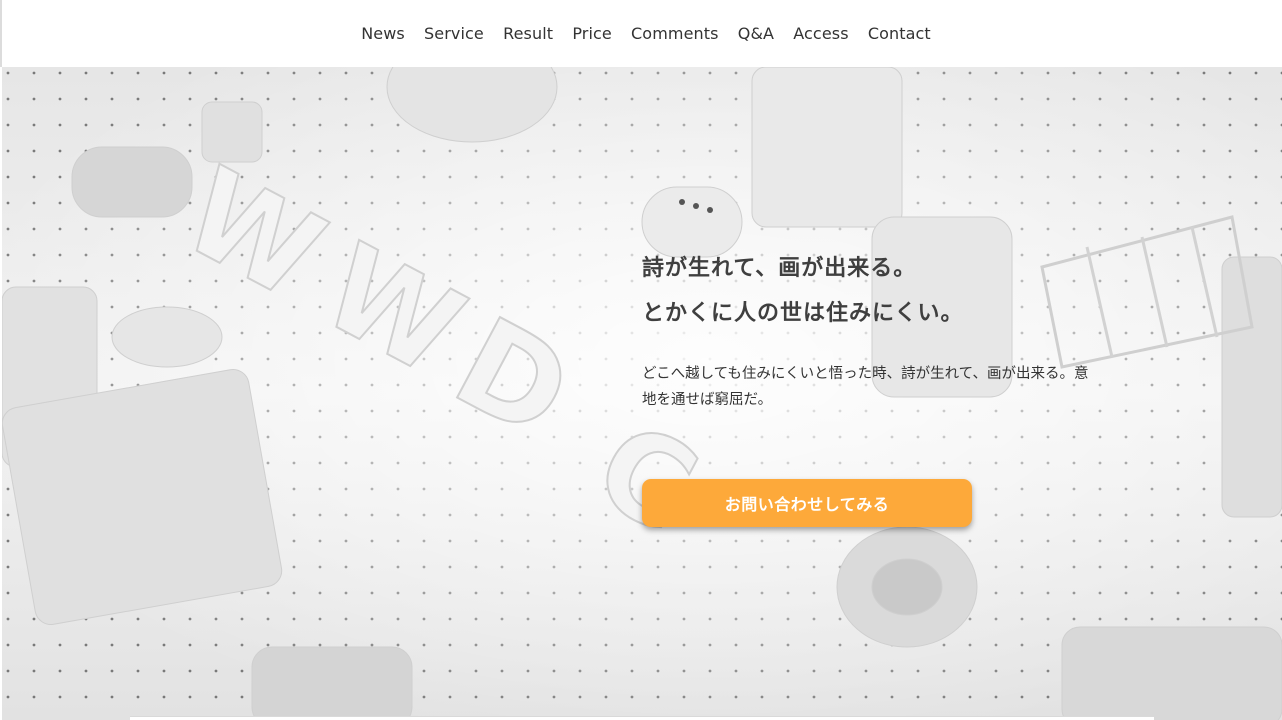 The height and width of the screenshot is (720, 1282). What do you see at coordinates (803, 313) in the screenshot?
I see `hero-headline-line-2: とかくに人の世は住みにくい。` at bounding box center [803, 313].